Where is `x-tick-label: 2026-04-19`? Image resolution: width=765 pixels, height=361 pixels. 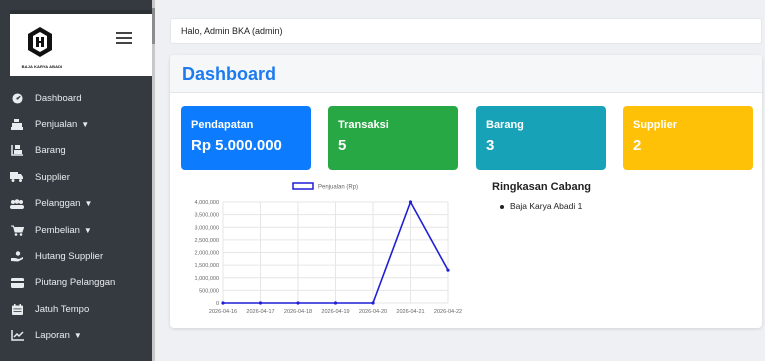
x-tick-label: 2026-04-19 is located at coordinates (335, 312).